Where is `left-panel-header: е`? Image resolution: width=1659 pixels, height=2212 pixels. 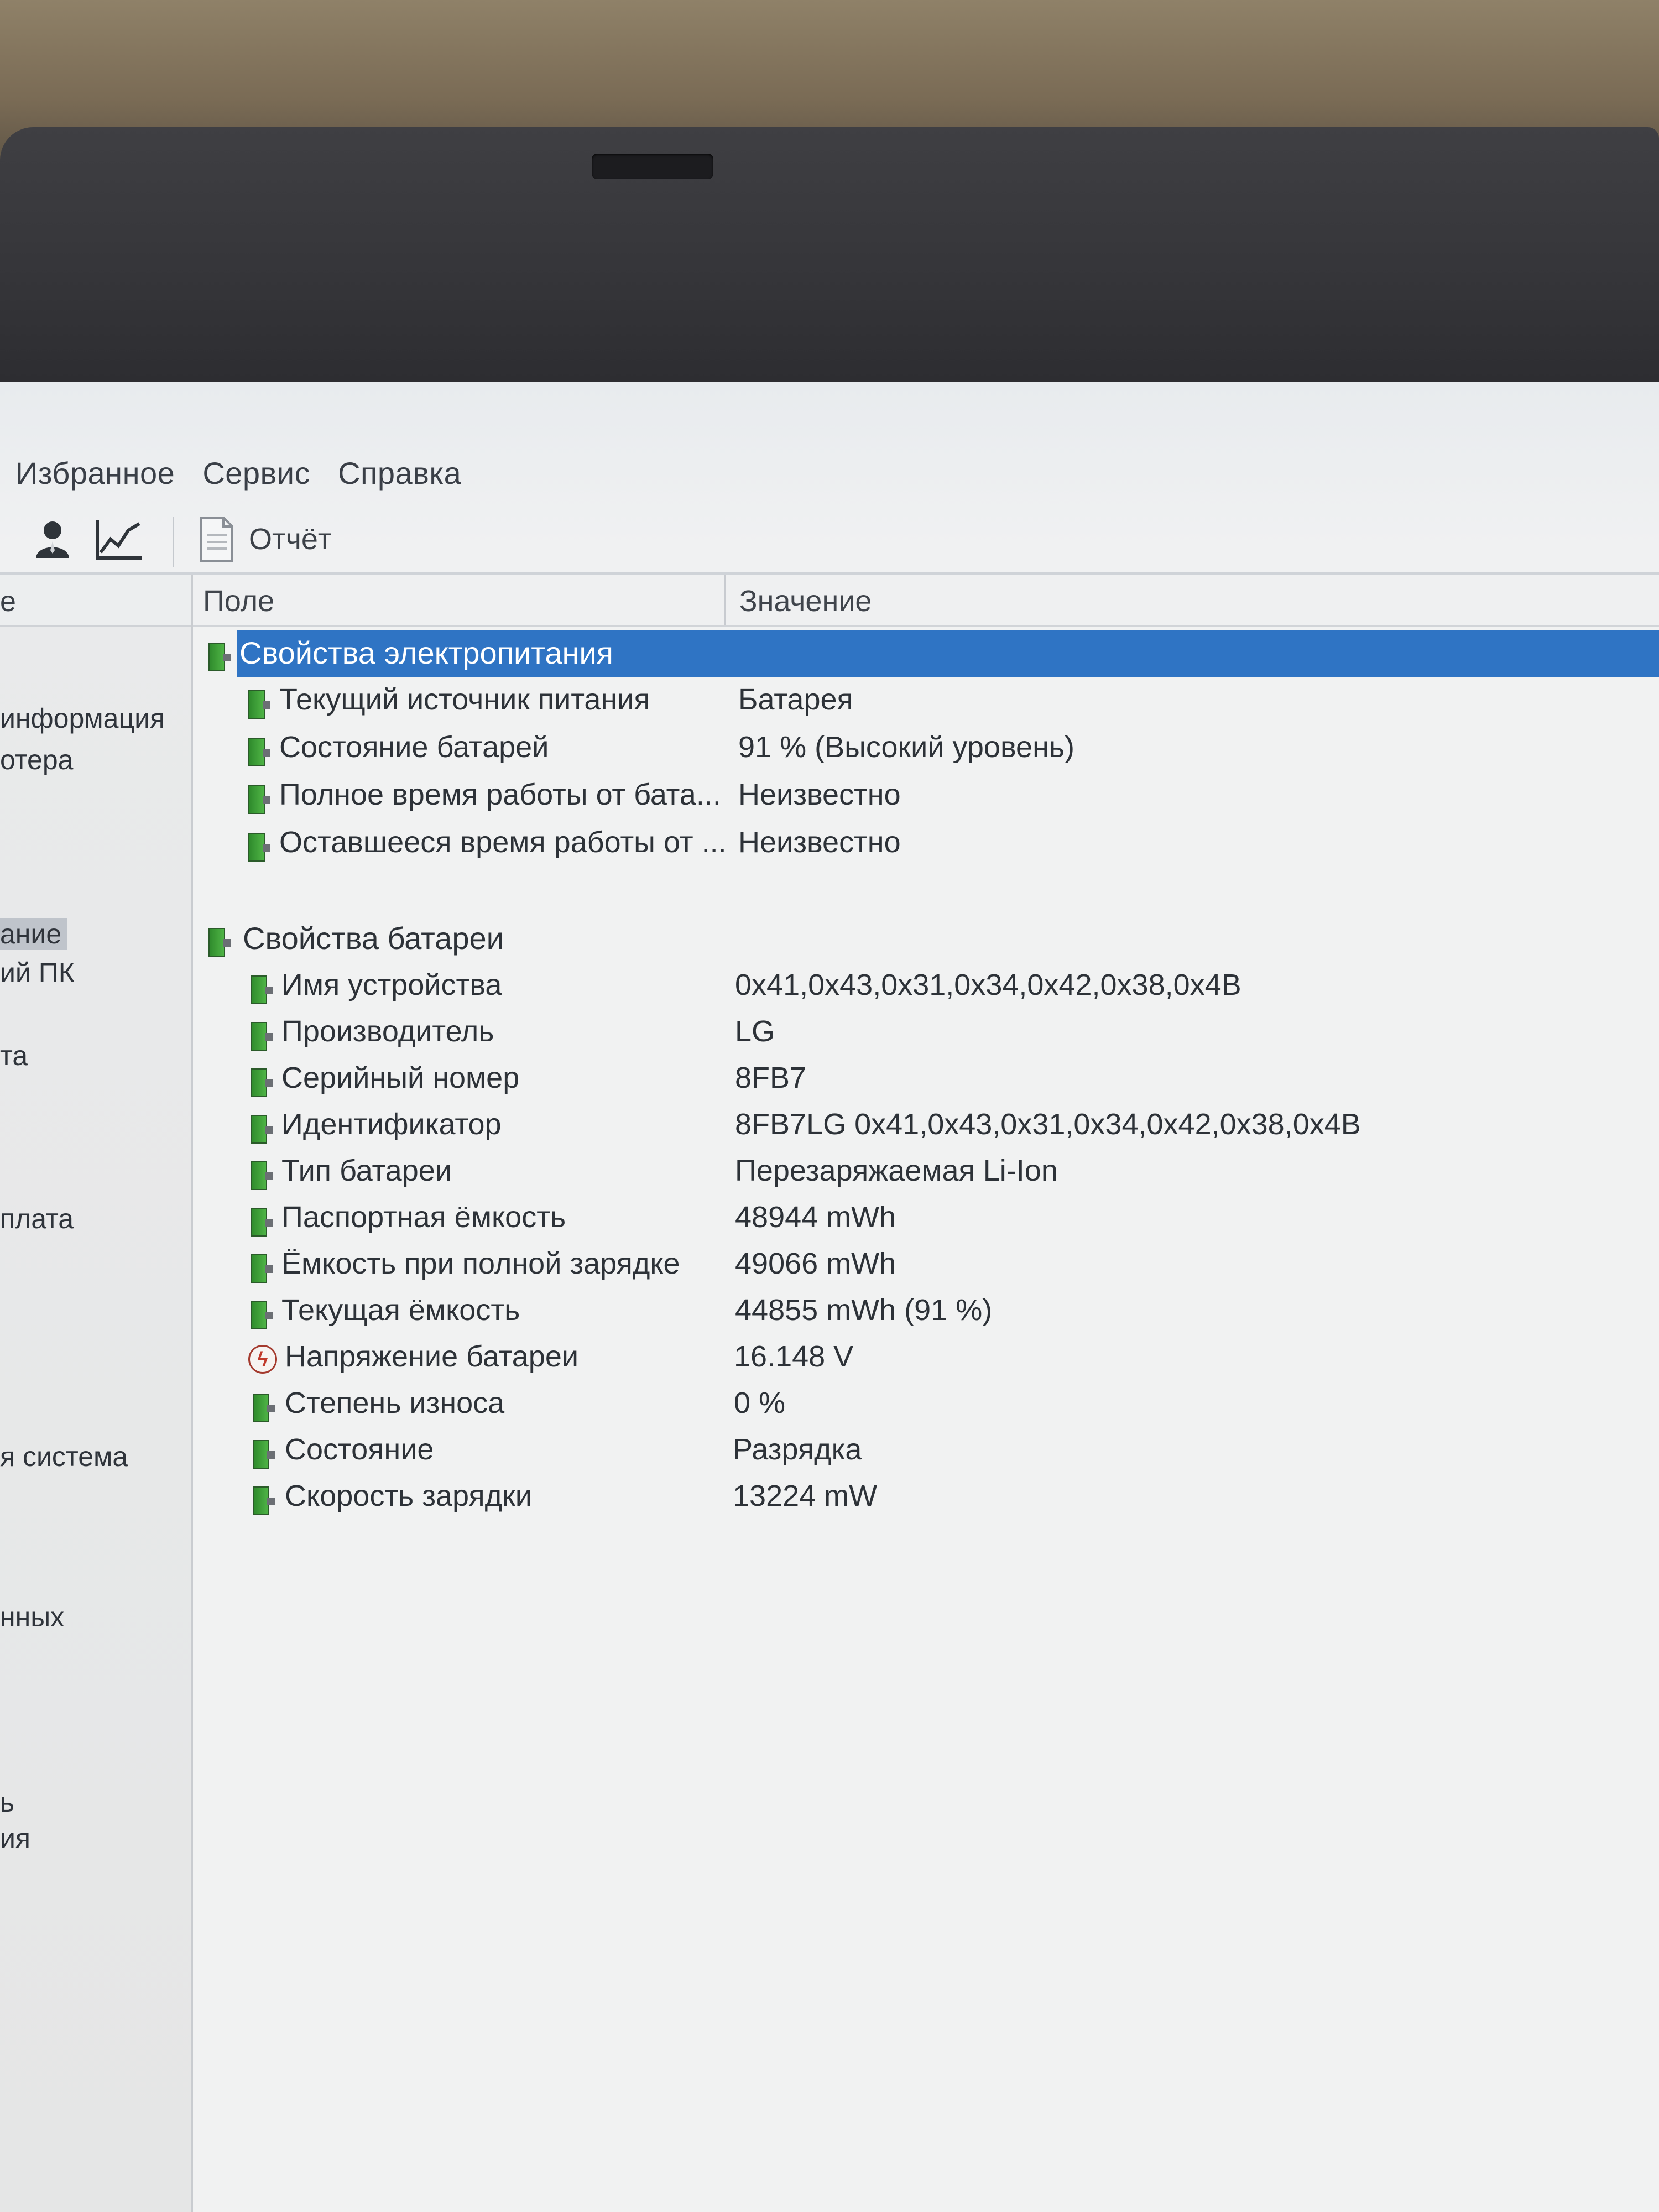 left-panel-header: е is located at coordinates (96, 601).